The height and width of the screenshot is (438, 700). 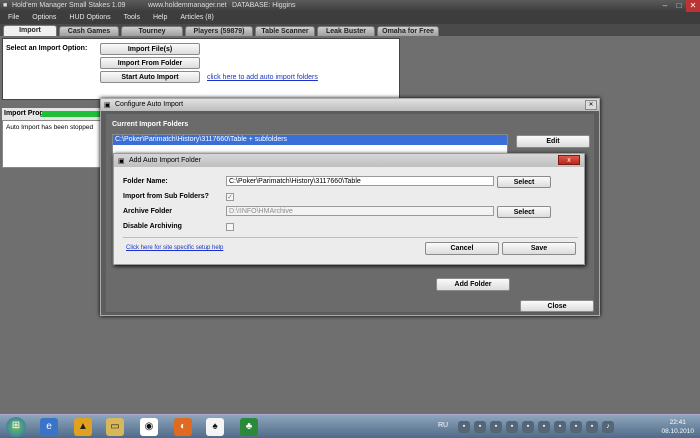 What do you see at coordinates (183, 427) in the screenshot?
I see `firefox-icon: ◐` at bounding box center [183, 427].